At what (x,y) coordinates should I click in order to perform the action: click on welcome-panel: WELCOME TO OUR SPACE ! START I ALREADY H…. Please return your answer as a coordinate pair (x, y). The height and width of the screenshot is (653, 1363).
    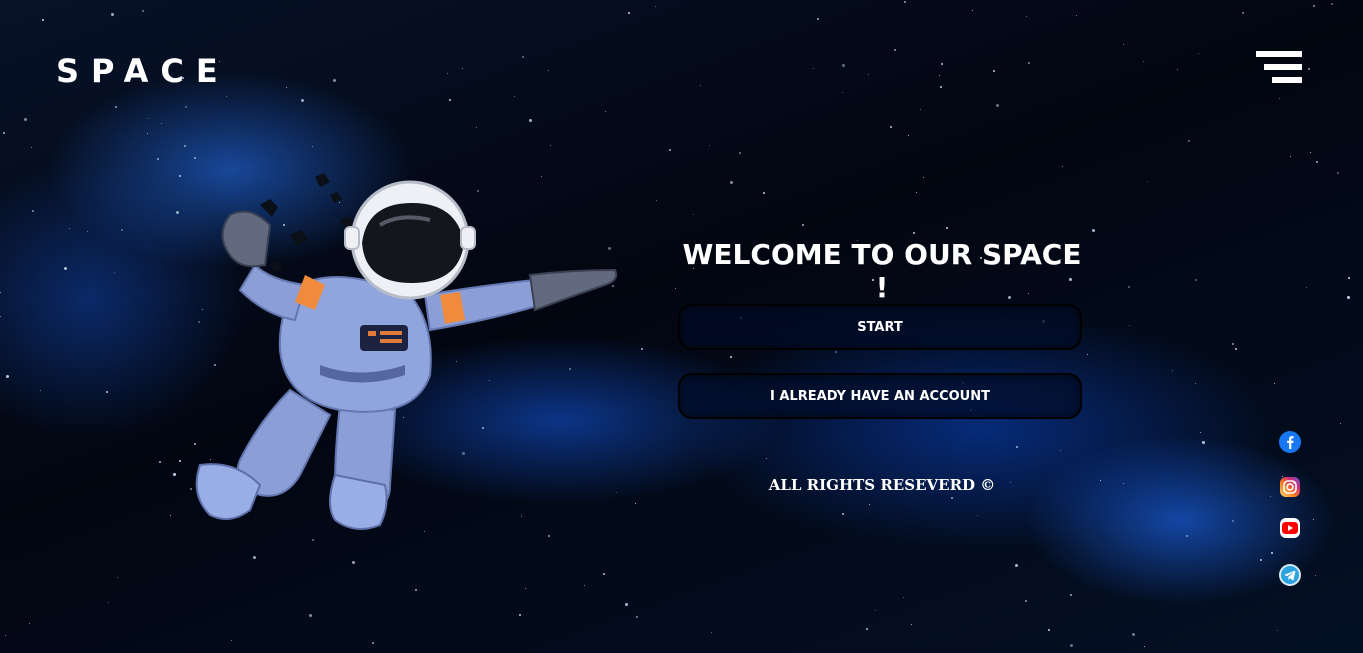
    Looking at the image, I should click on (882, 366).